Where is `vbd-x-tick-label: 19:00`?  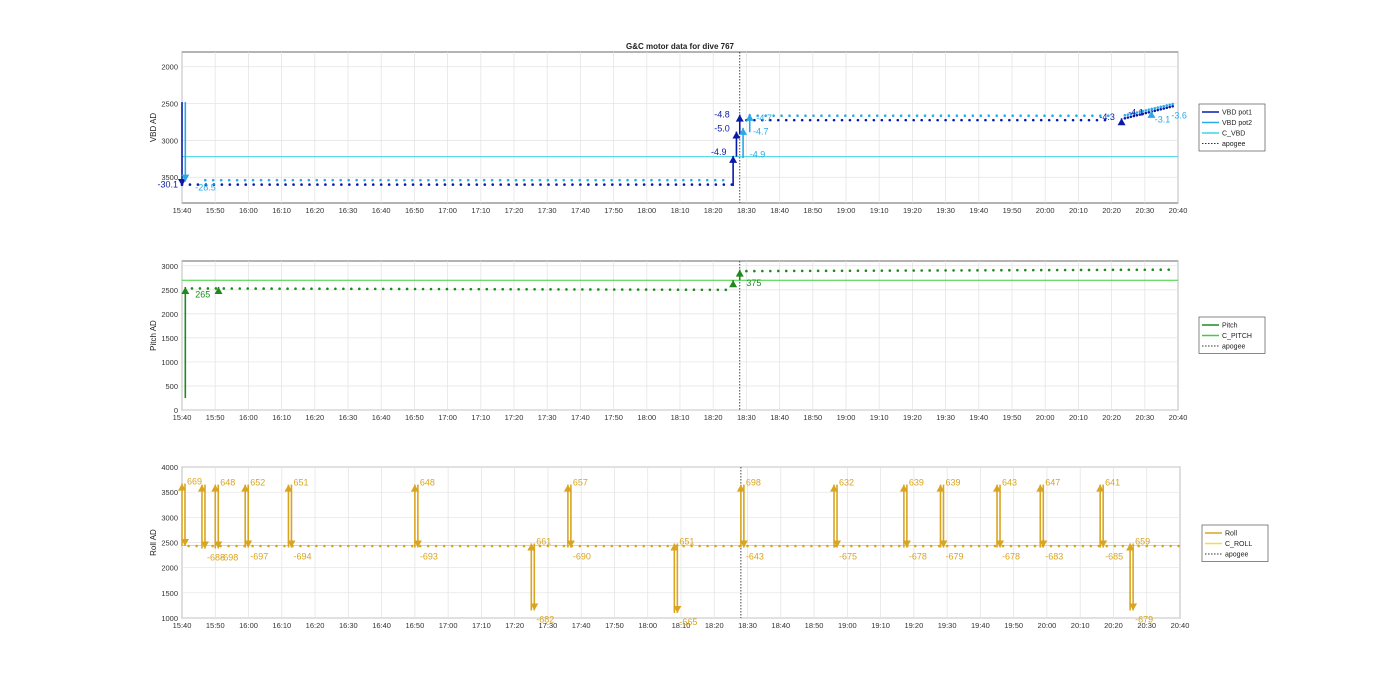 vbd-x-tick-label: 19:00 is located at coordinates (846, 210).